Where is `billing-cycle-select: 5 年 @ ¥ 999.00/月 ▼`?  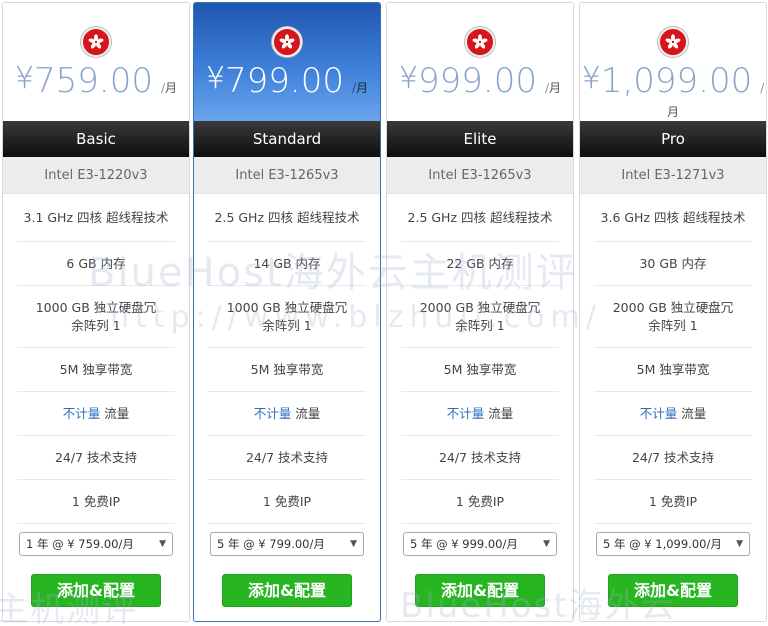 billing-cycle-select: 5 年 @ ¥ 999.00/月 ▼ is located at coordinates (480, 544).